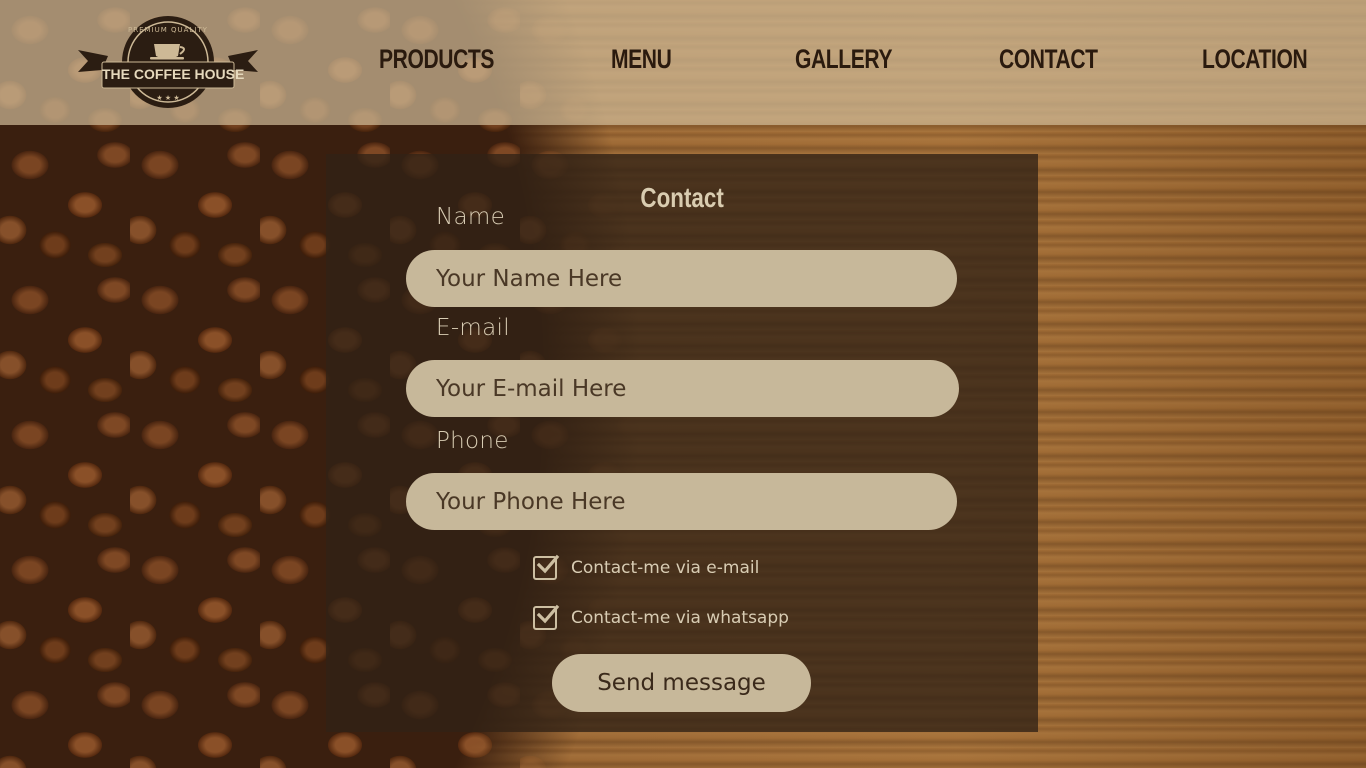 The height and width of the screenshot is (768, 1366). I want to click on logo-name: THE COFFEE HOUSE, so click(173, 74).